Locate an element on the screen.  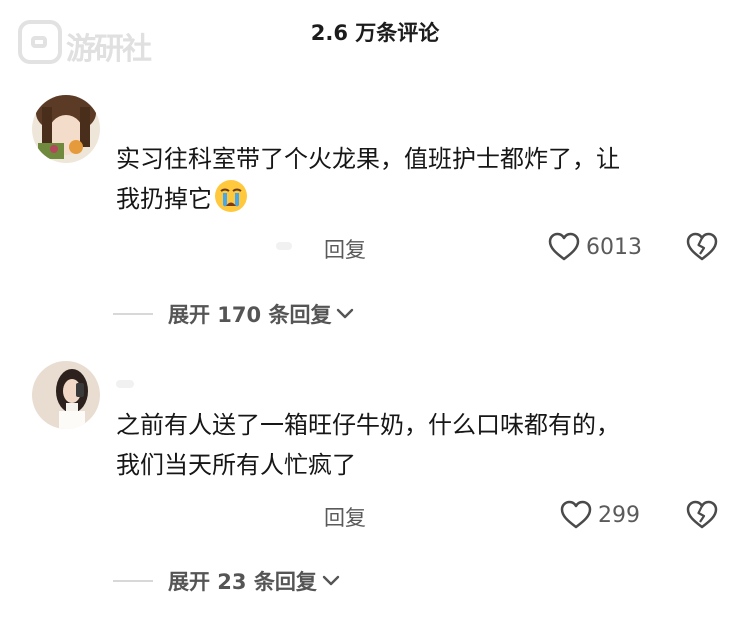
like-count: 299 is located at coordinates (619, 515).